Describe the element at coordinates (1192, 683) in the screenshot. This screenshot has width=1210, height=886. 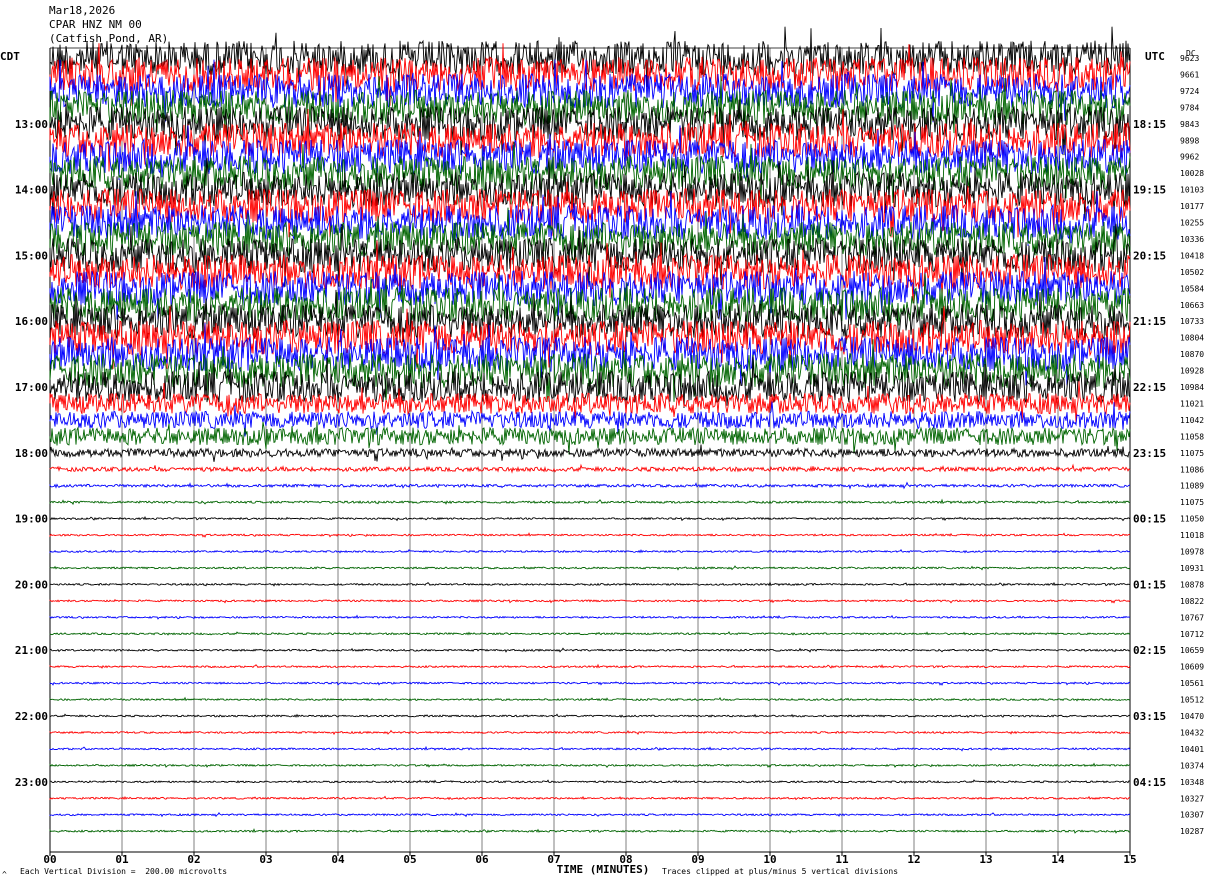
I see `dc-offset-label: 10561` at that location.